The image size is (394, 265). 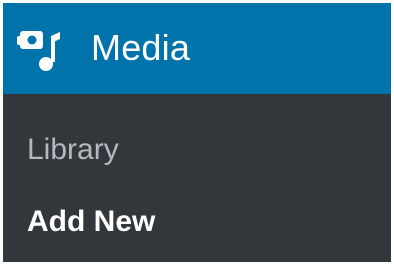 What do you see at coordinates (91, 222) in the screenshot?
I see `submenu-item-add-new: Add New` at bounding box center [91, 222].